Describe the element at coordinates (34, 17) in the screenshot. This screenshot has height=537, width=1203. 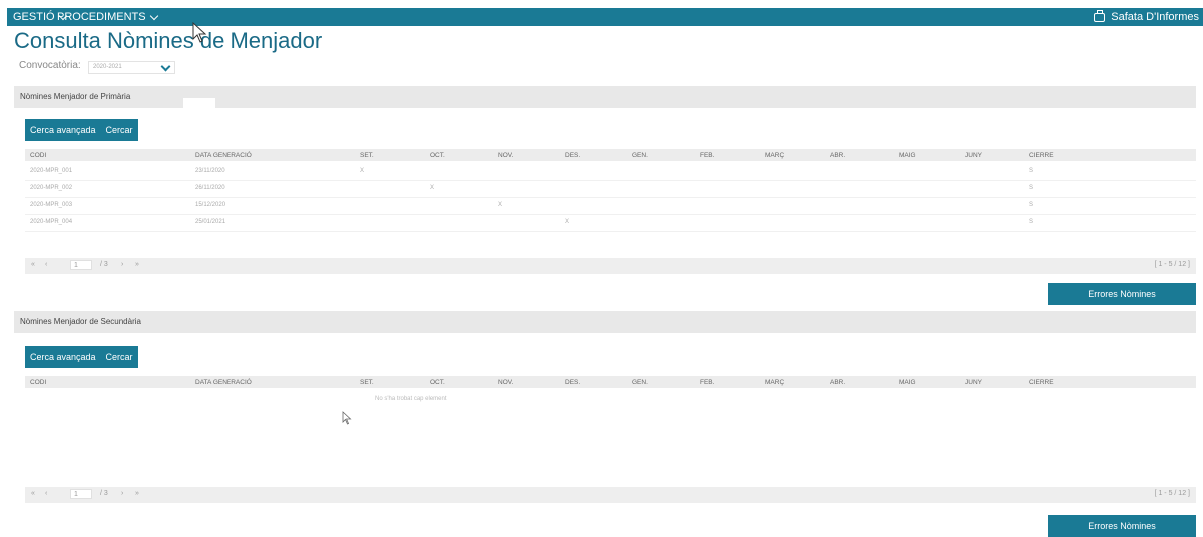
I see `menu-gestio-label: GESTIÓ` at that location.